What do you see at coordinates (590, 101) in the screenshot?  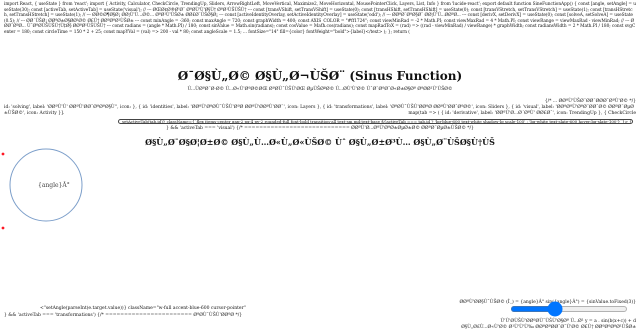 I see `comment-line: {/* ... ØØªÙ'ÙŠØ¨ØØ¨ØØ­Ø¯ØªÙ'Ø© */}` at bounding box center [590, 101].